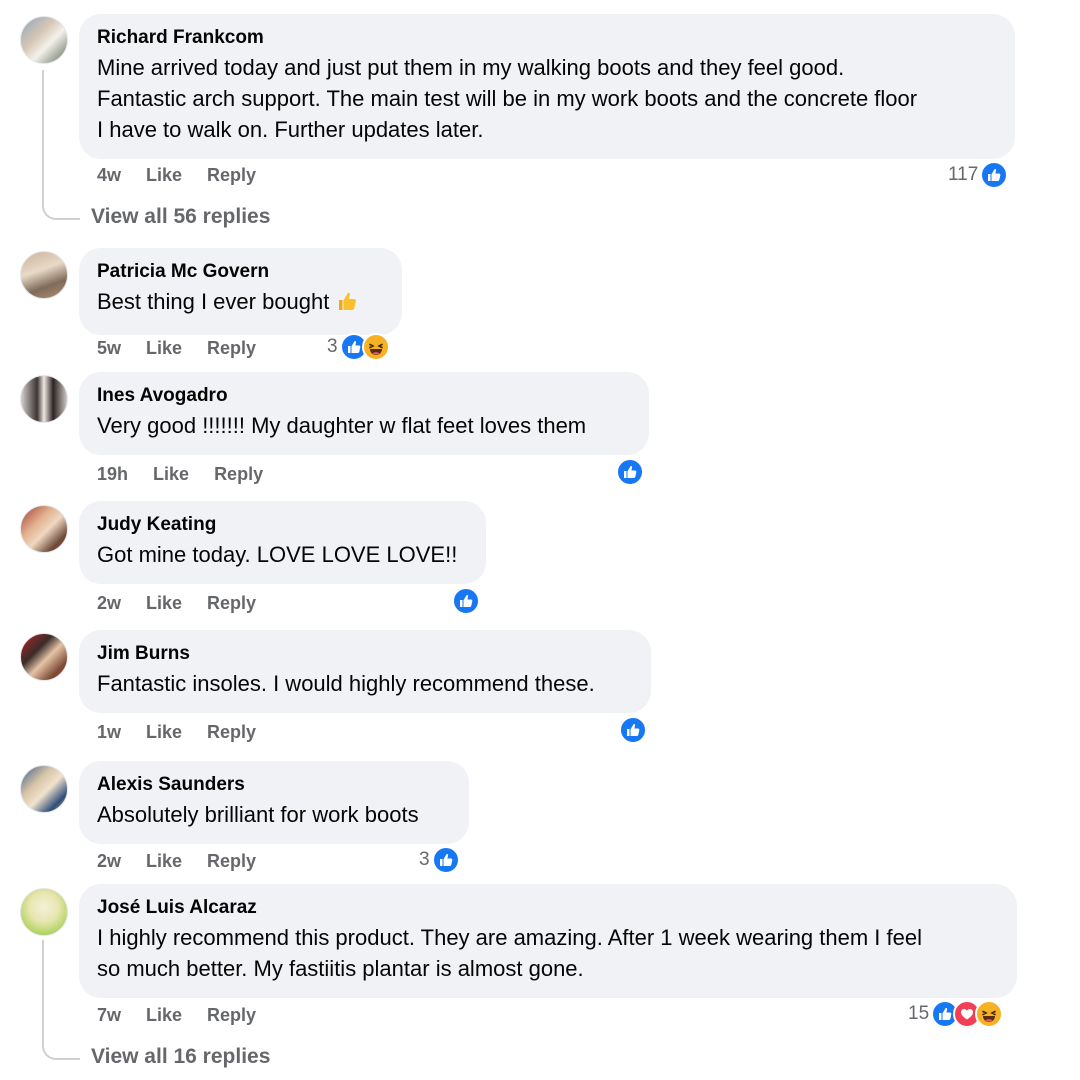 The width and height of the screenshot is (1080, 1080). I want to click on comment-actions: 1w Like Reply, so click(189, 732).